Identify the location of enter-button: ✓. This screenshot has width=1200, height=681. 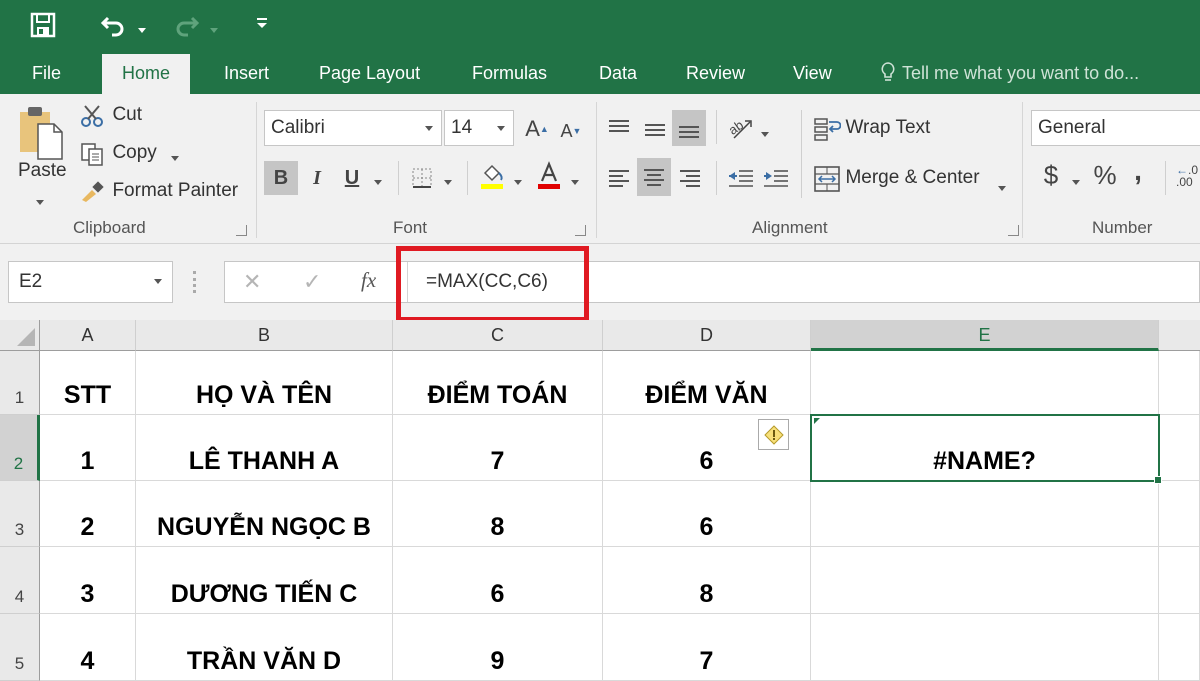
(312, 282).